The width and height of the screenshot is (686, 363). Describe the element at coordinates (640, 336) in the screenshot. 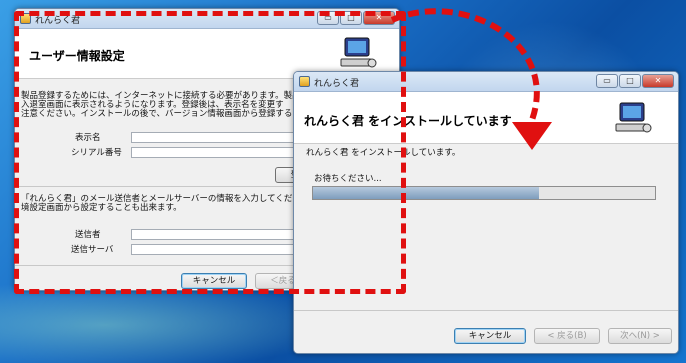

I see `next-button: 次へ(N) >` at that location.